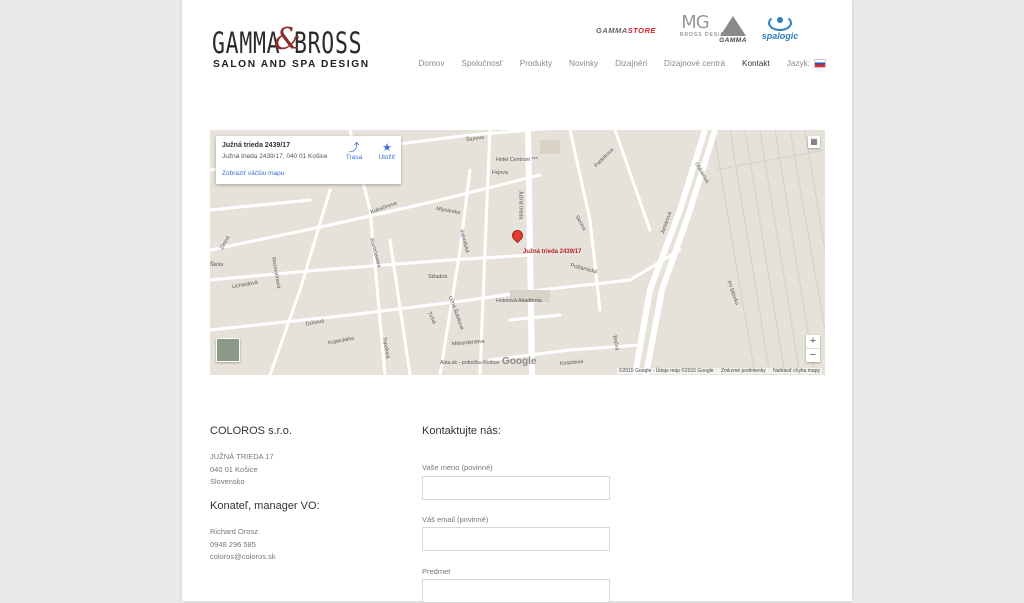 Image resolution: width=1024 pixels, height=603 pixels. I want to click on fullscreen-icon: ▦, so click(814, 142).